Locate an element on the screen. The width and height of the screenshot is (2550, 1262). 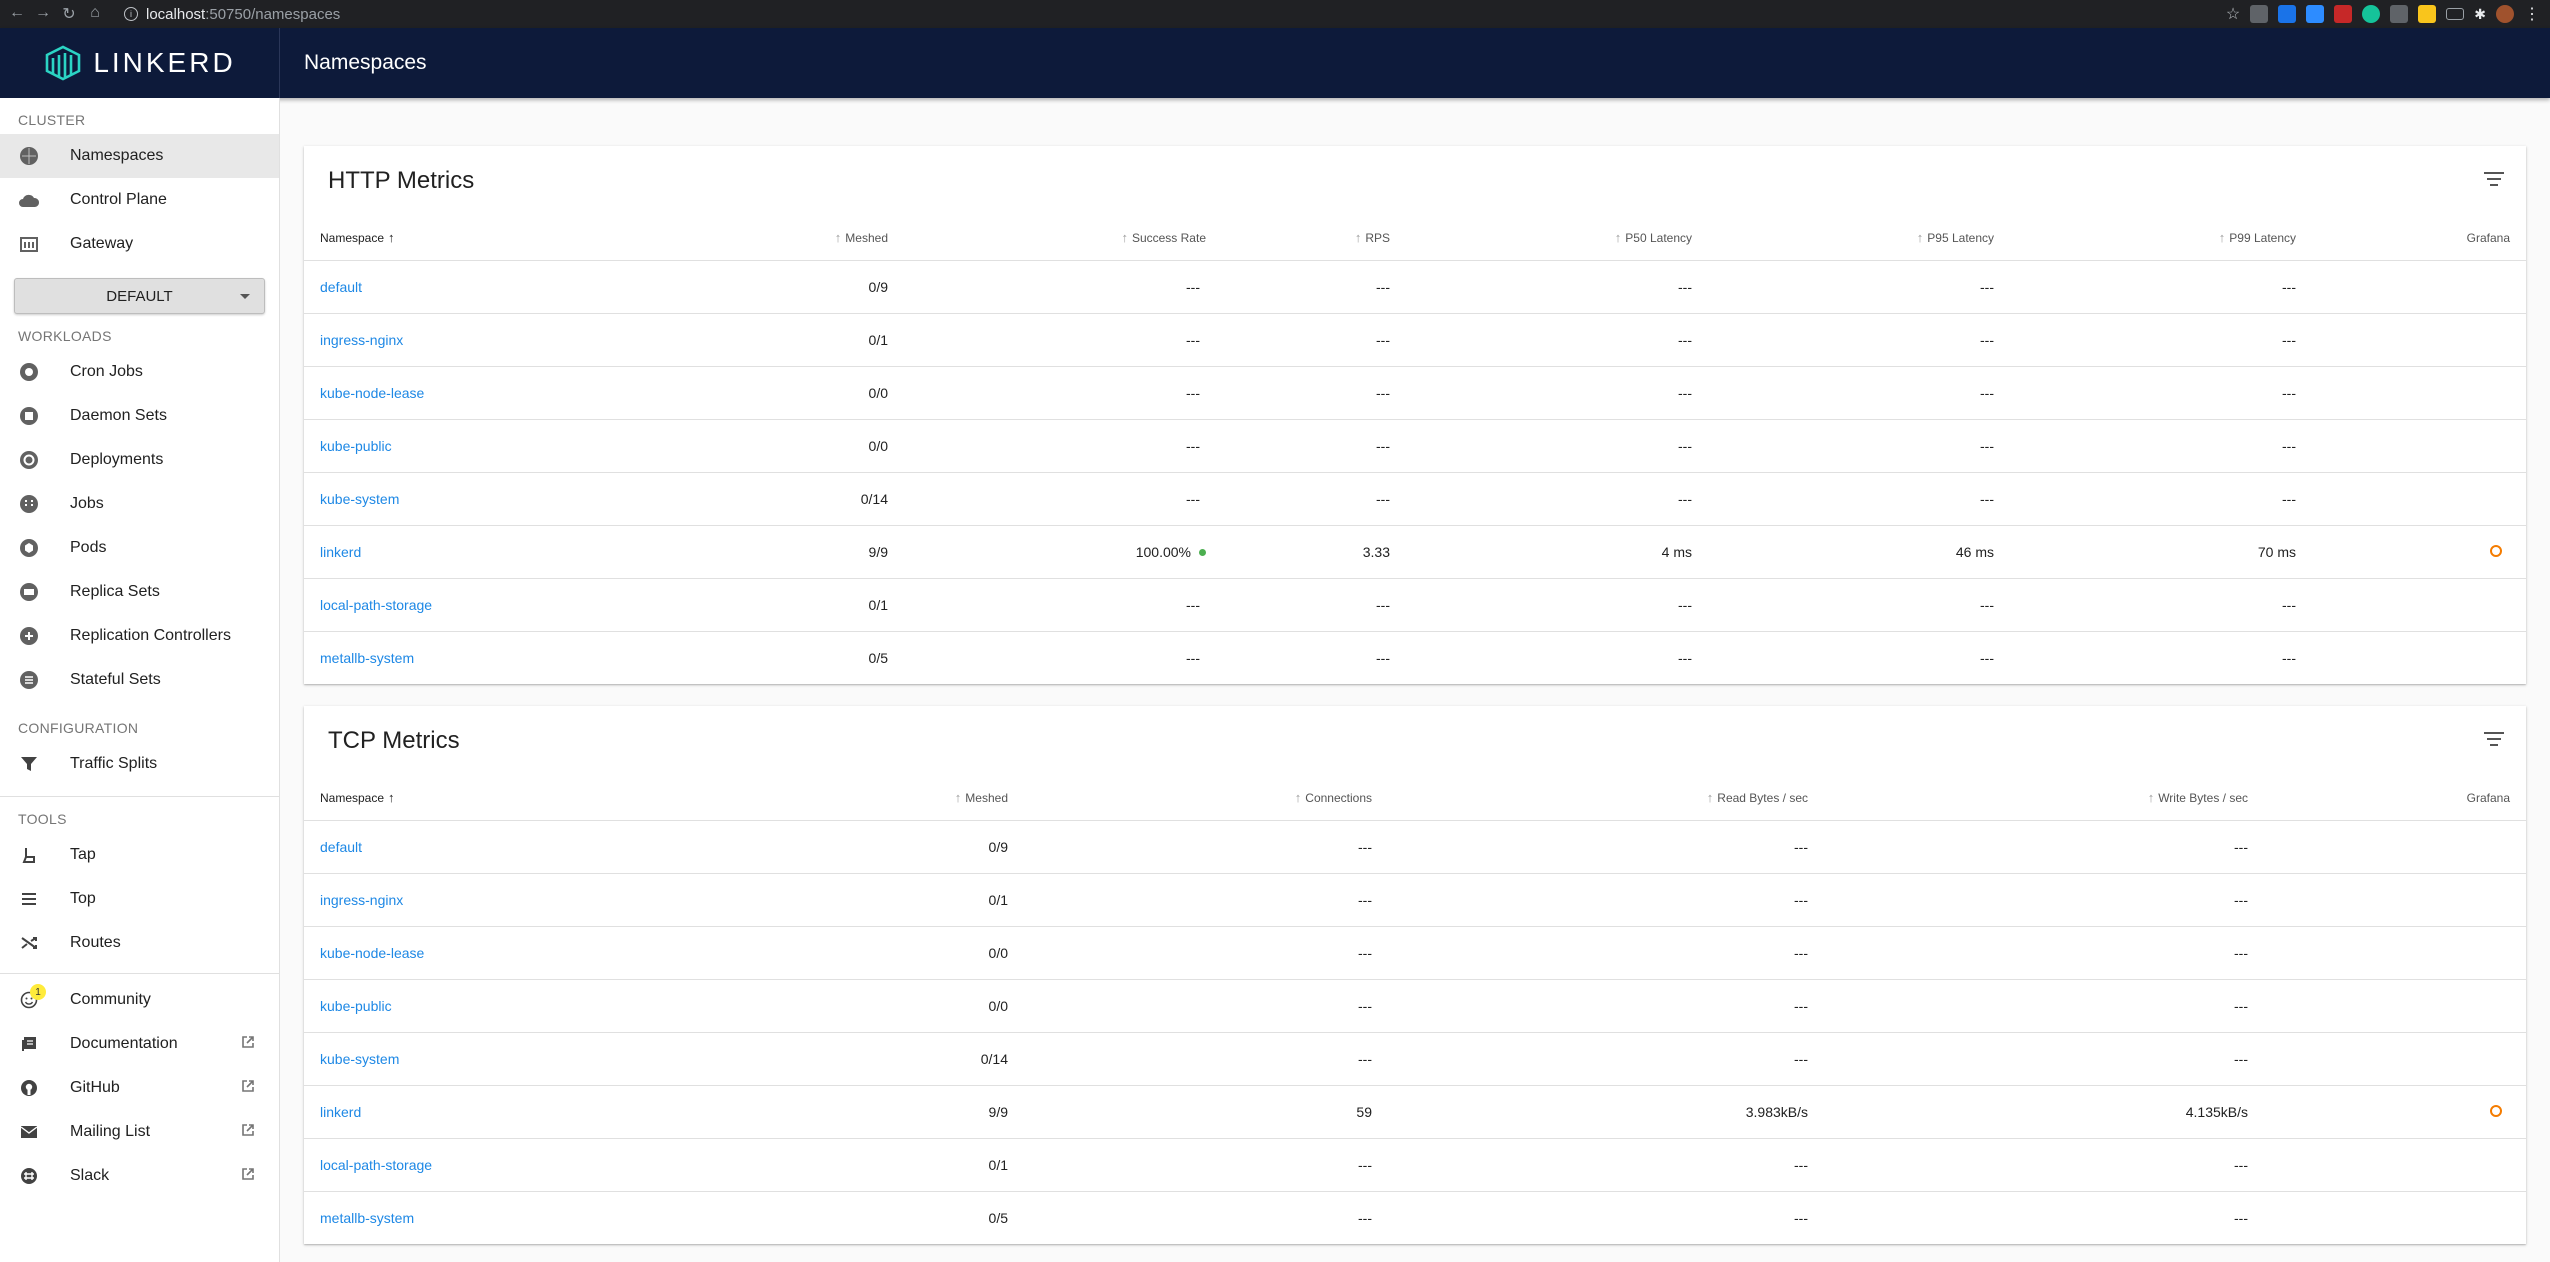
sidebar-item-gateway: Gateway is located at coordinates (139, 244).